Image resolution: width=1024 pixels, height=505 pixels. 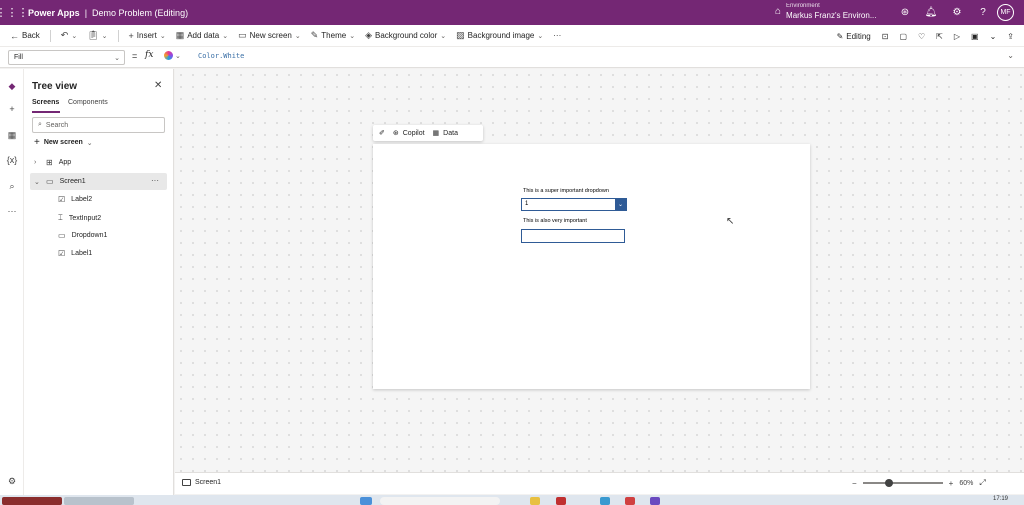 What do you see at coordinates (555, 221) in the screenshot?
I see `label2-control: This is also very important` at bounding box center [555, 221].